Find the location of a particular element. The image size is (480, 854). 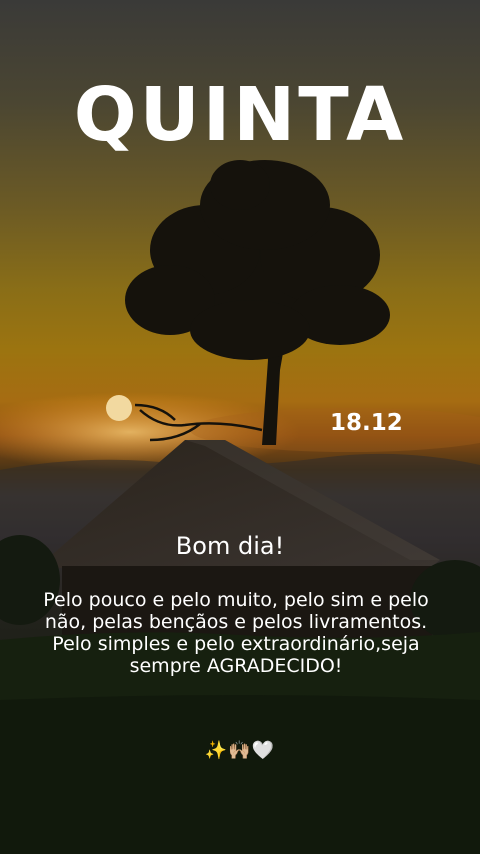

emoji-line: ✨🙌🏼🤍 is located at coordinates (240, 750).